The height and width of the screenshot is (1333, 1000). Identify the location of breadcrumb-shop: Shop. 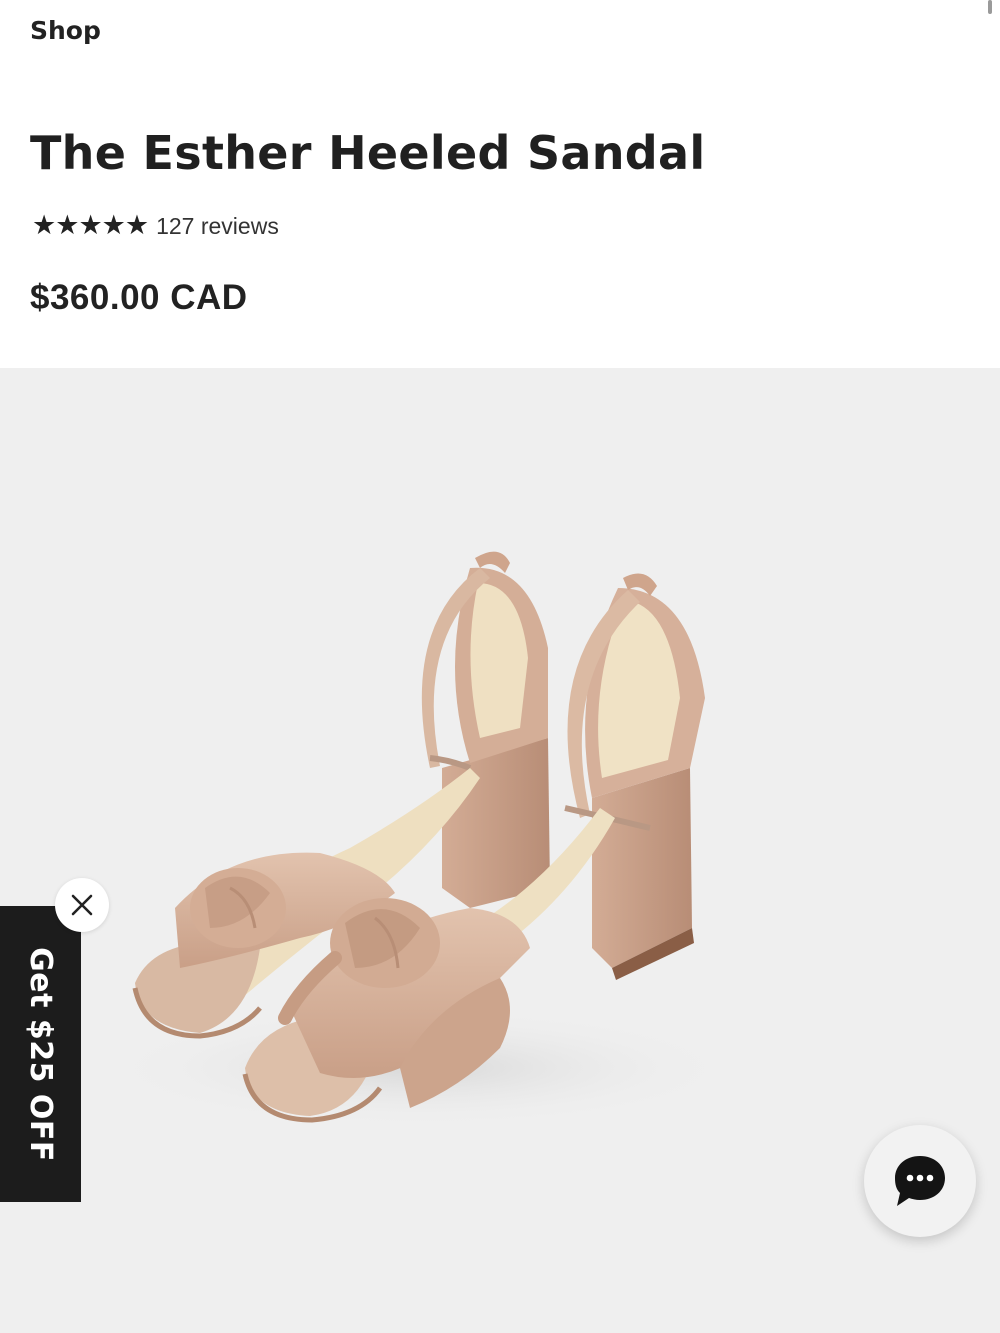
(65, 30).